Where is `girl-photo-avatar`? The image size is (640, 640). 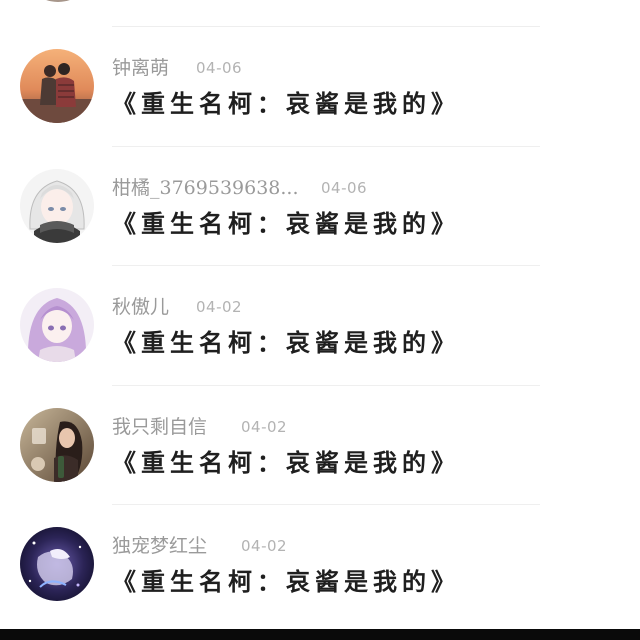
girl-photo-avatar is located at coordinates (57, 444).